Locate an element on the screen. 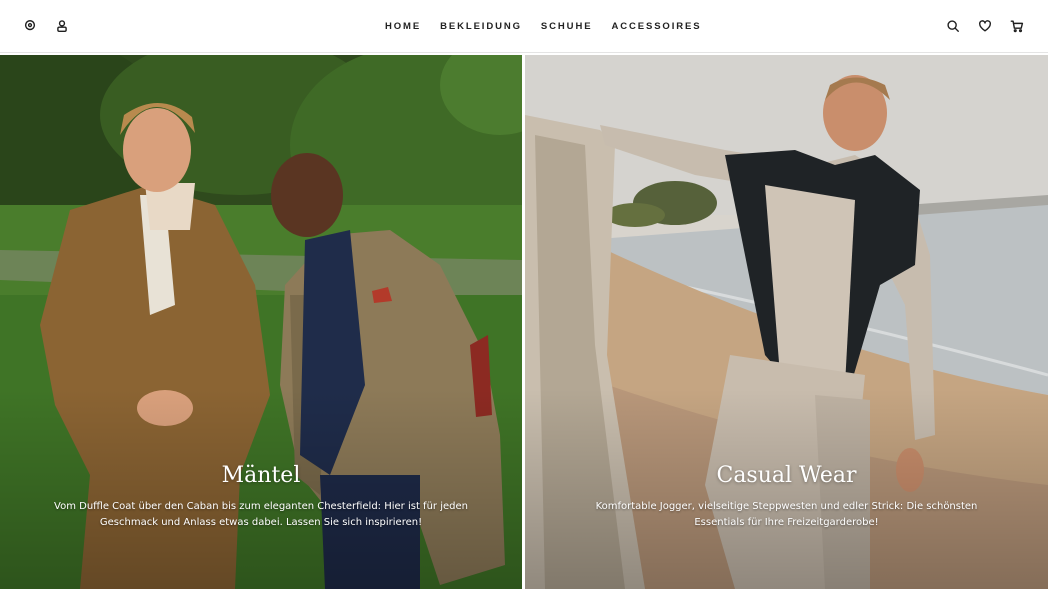 This screenshot has width=1048, height=591. hero-title-casual-wear: Casual Wear is located at coordinates (786, 475).